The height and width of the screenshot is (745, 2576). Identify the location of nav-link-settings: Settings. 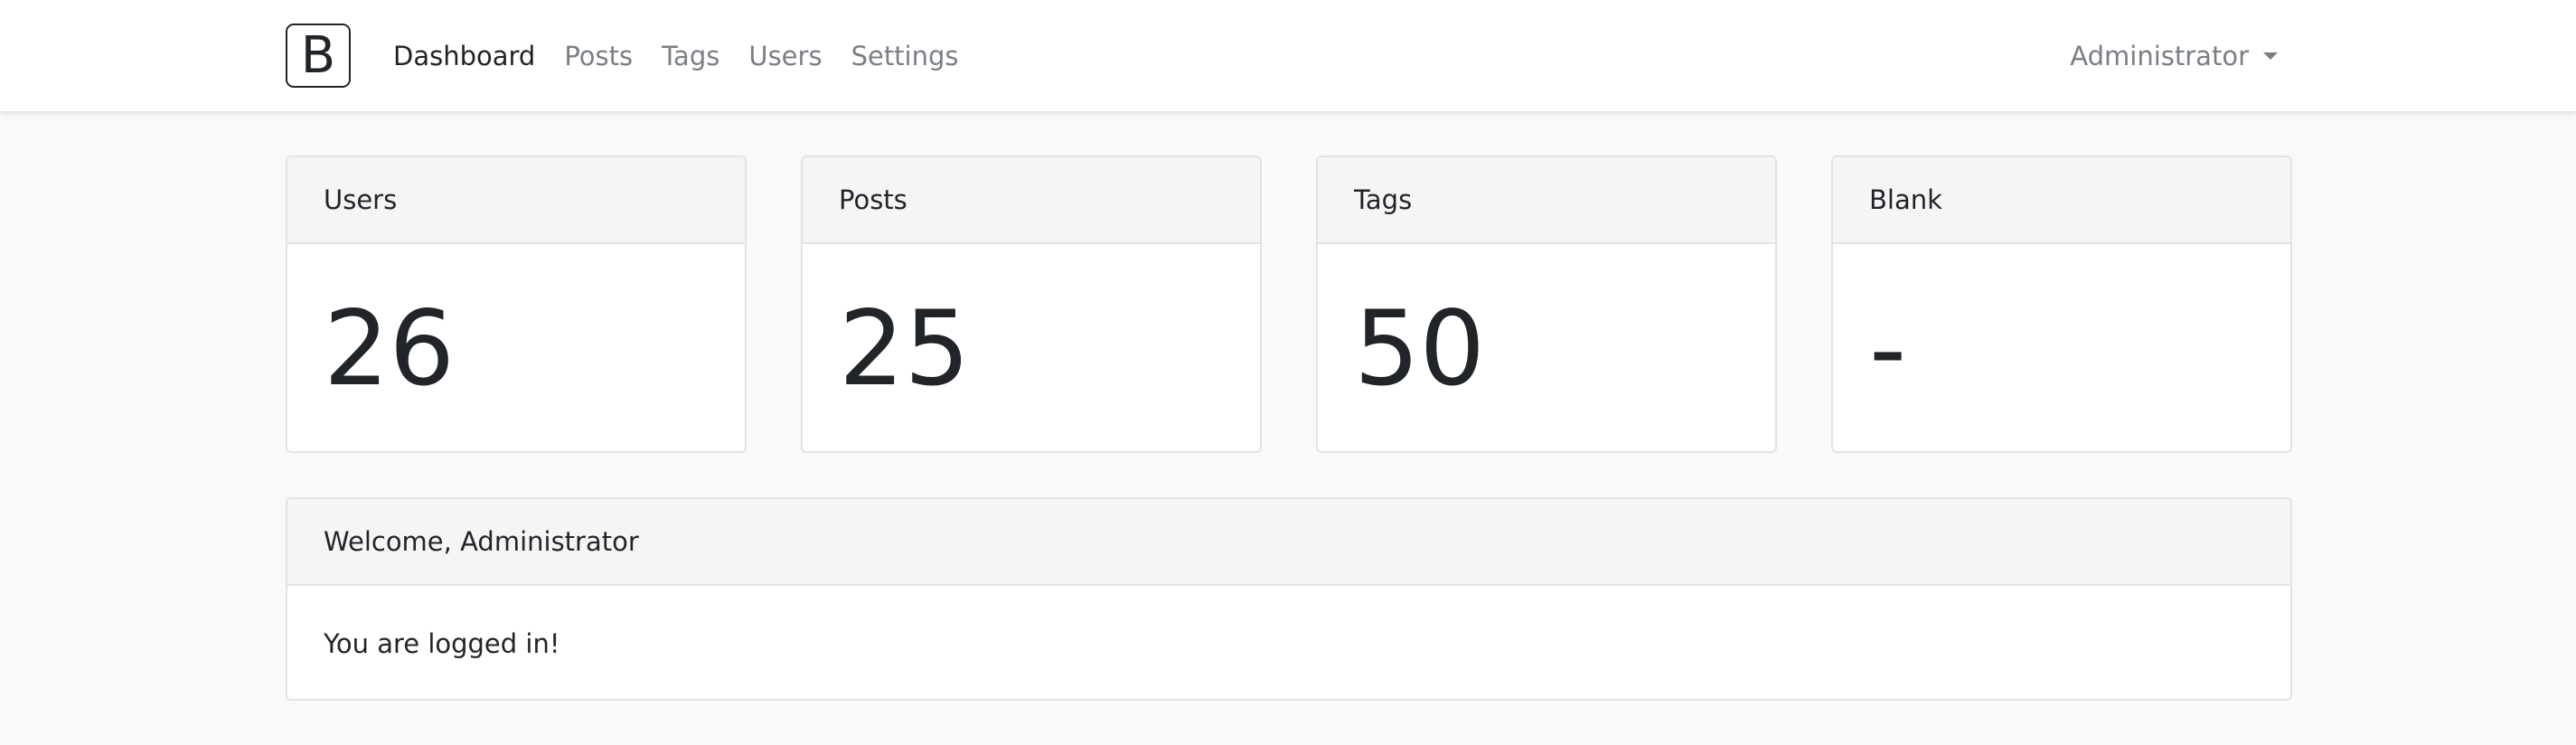
(905, 56).